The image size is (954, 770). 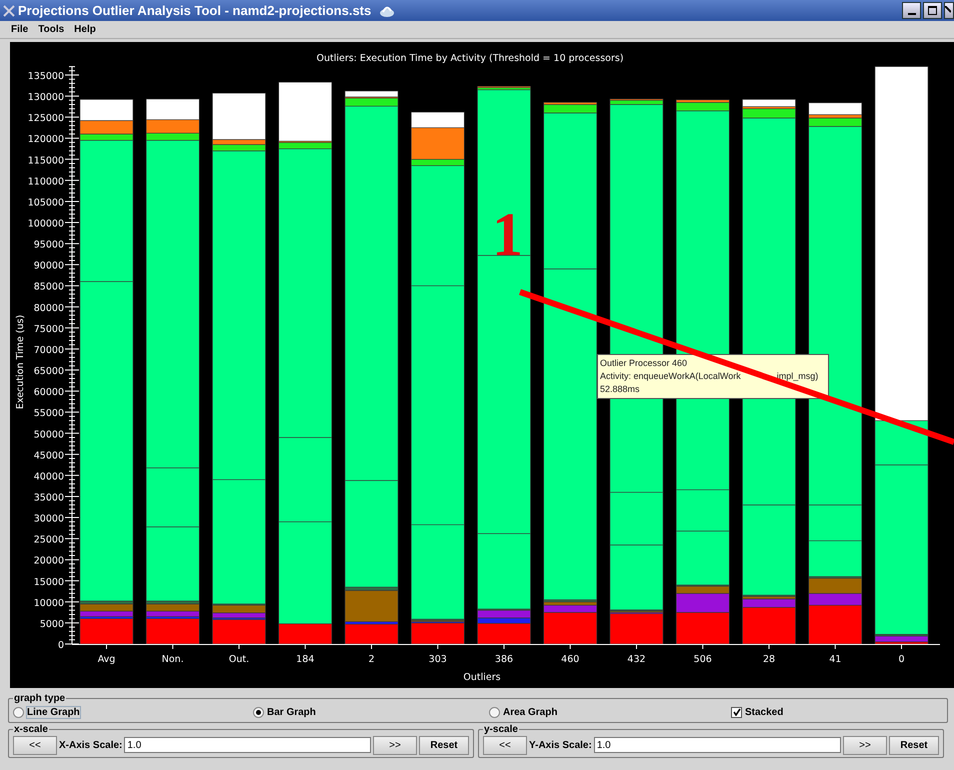 I want to click on tick-label: 40000, so click(x=49, y=476).